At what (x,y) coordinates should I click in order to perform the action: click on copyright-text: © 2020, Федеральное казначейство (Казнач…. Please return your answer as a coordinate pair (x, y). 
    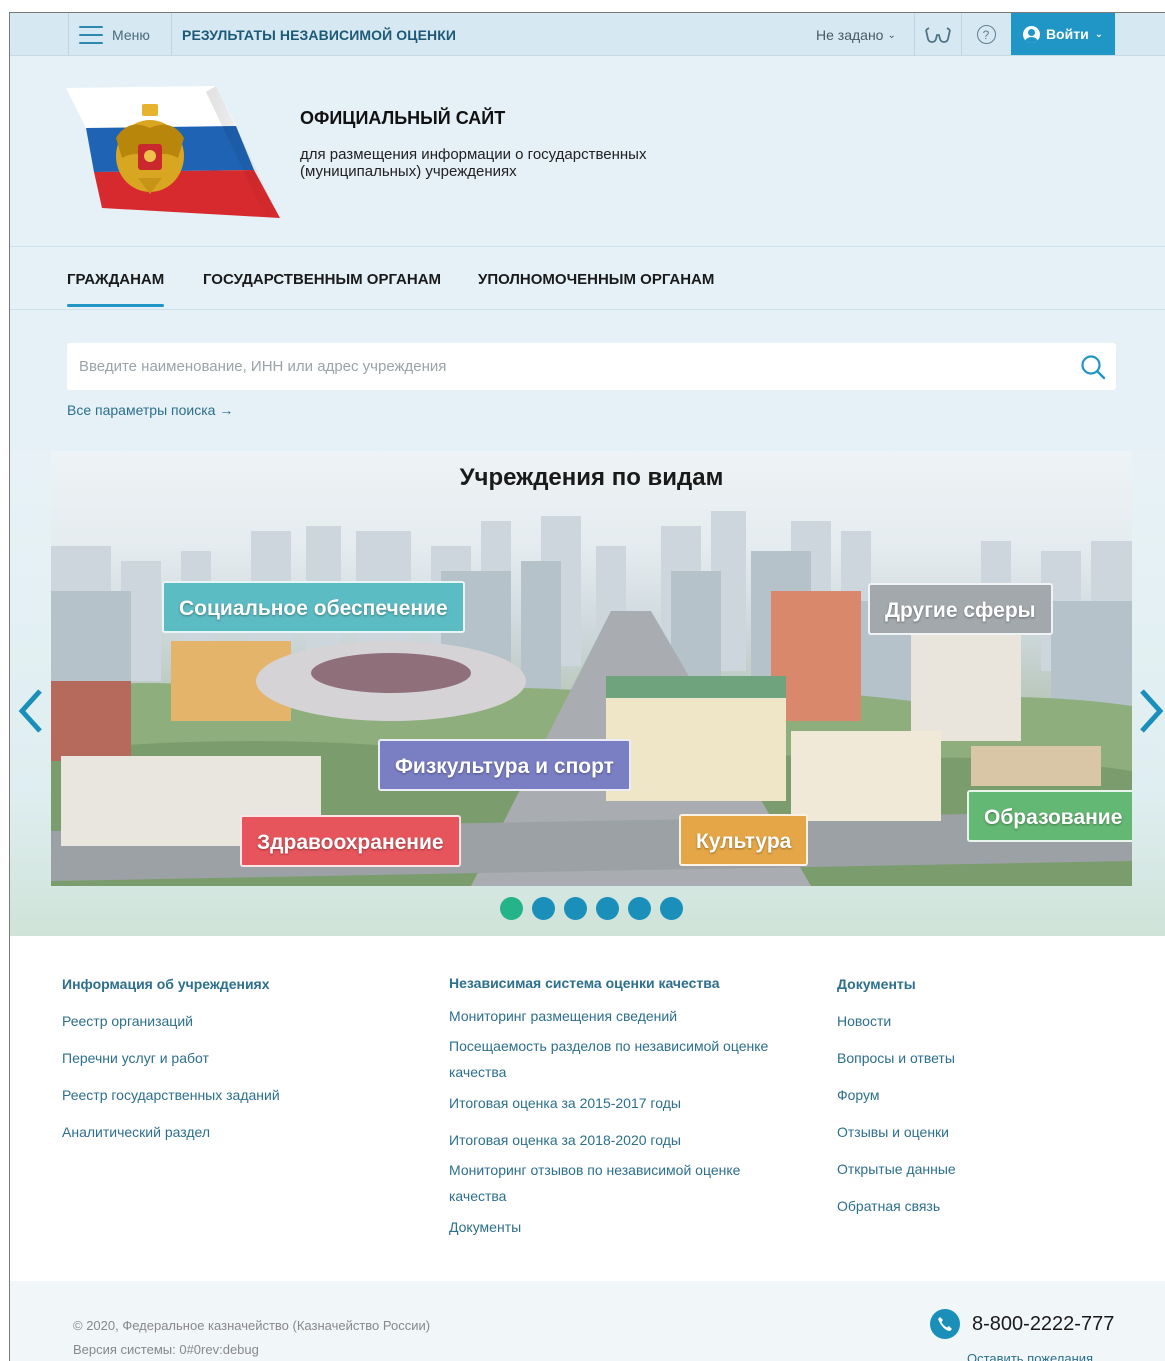
    Looking at the image, I should click on (252, 1325).